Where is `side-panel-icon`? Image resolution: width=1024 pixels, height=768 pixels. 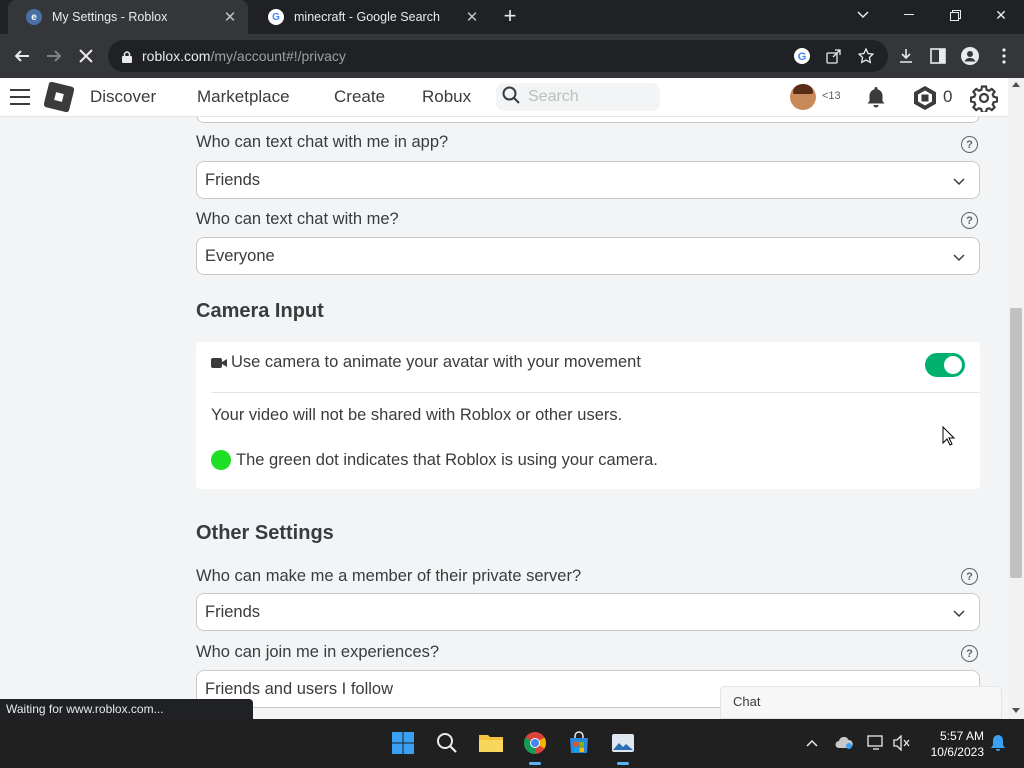 side-panel-icon is located at coordinates (938, 56).